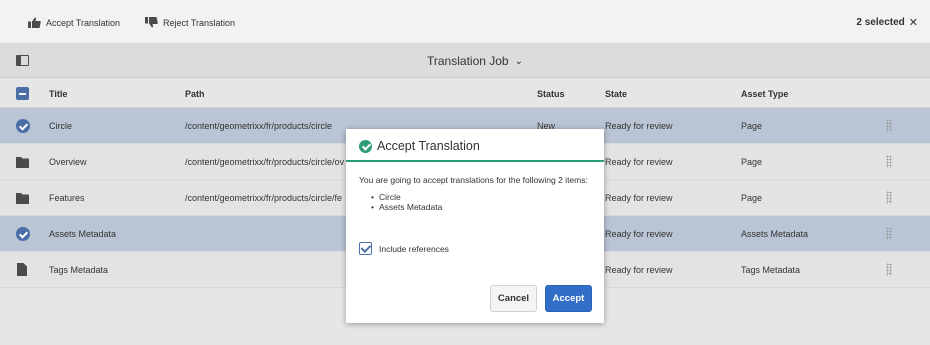  Describe the element at coordinates (83, 22) in the screenshot. I see `accept-translation-label: Accept Translation` at that location.